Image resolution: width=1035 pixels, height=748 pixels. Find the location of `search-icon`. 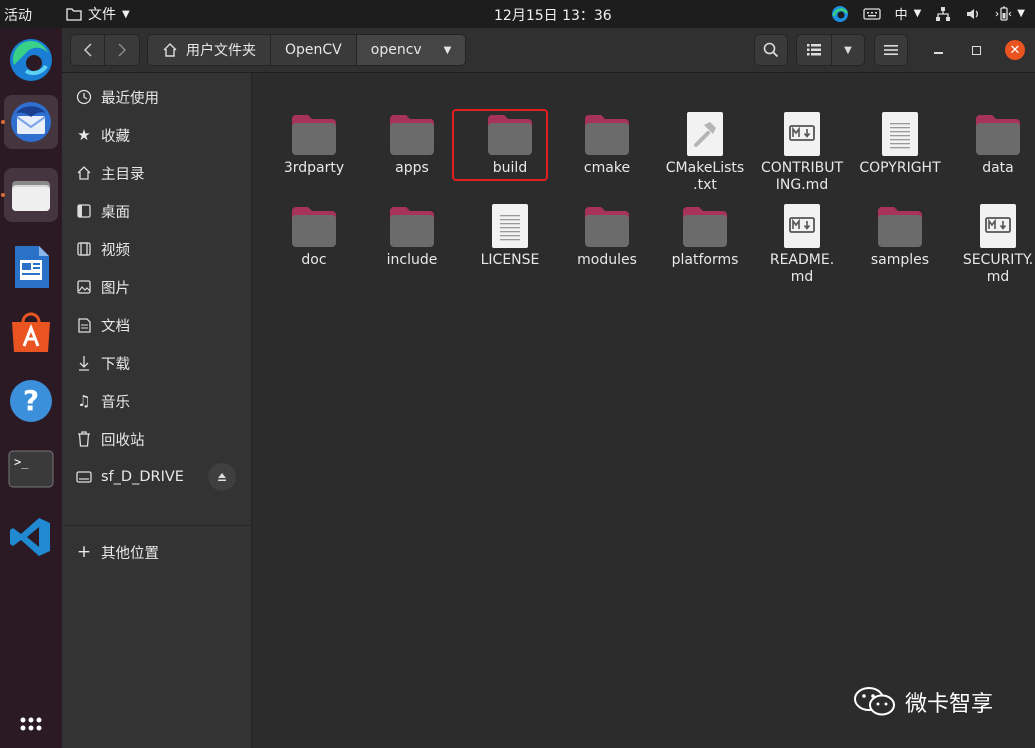

search-icon is located at coordinates (771, 50).